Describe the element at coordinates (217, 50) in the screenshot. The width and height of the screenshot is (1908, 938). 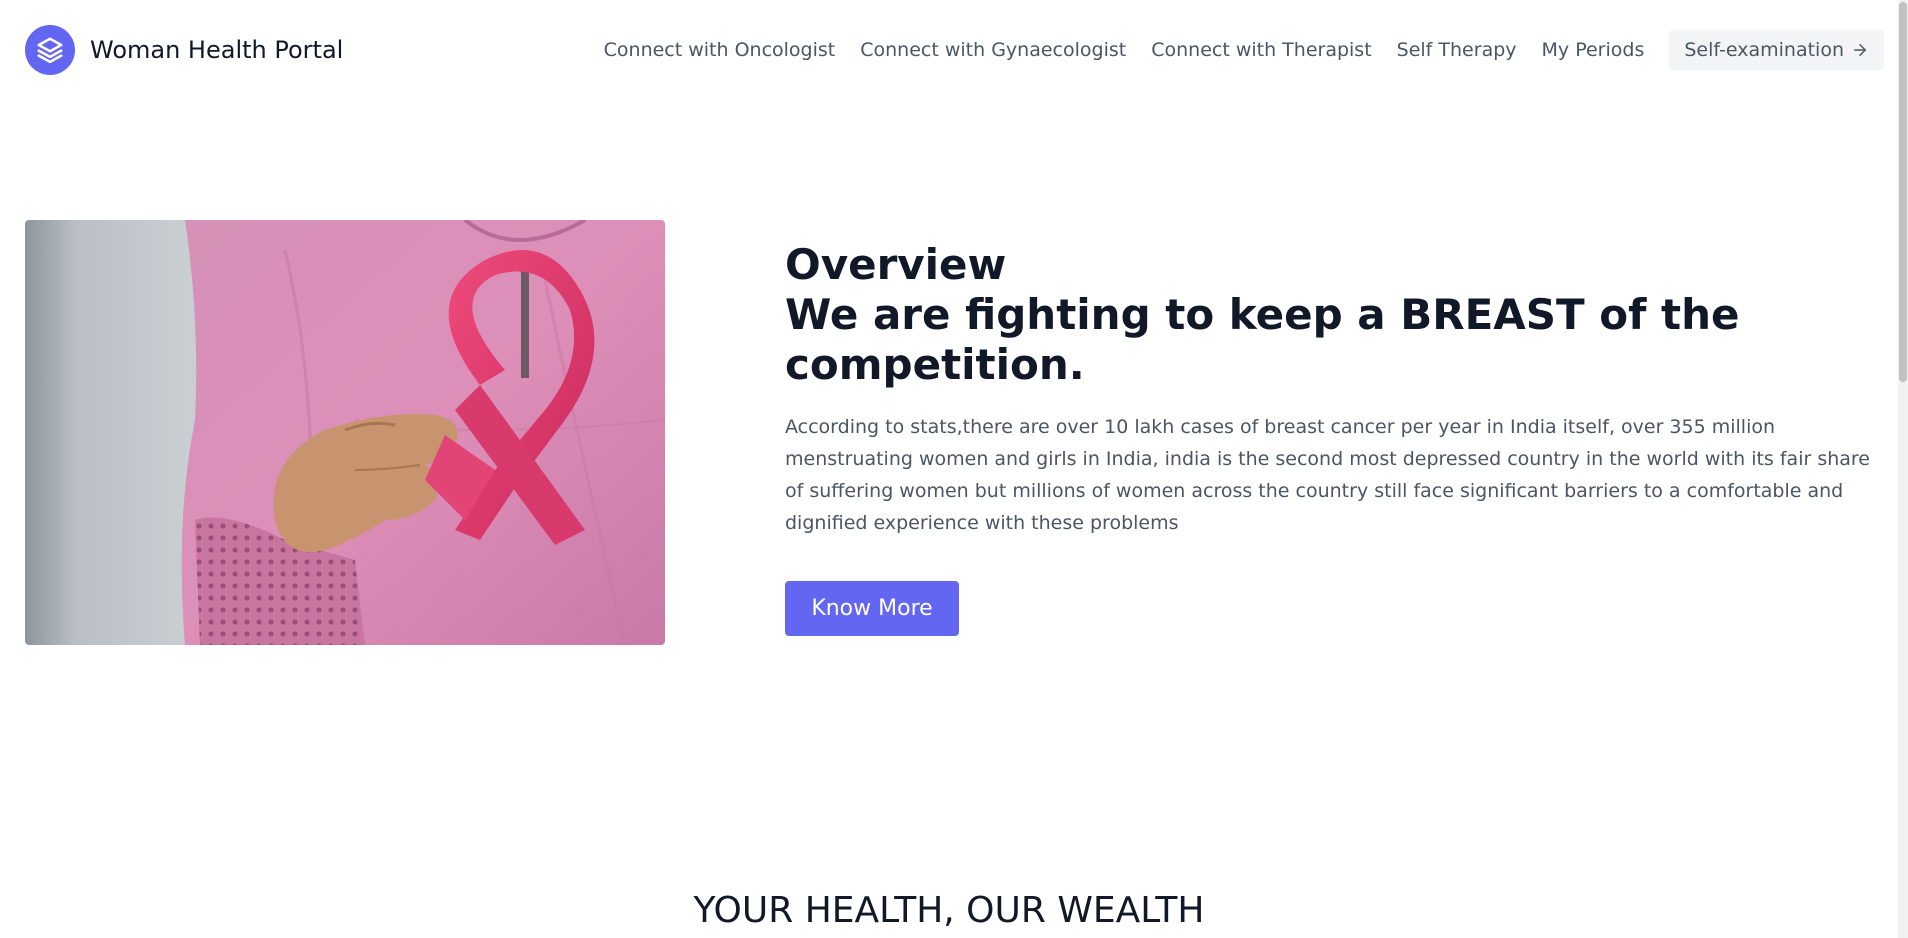
I see `brand-name: Woman Health Portal` at that location.